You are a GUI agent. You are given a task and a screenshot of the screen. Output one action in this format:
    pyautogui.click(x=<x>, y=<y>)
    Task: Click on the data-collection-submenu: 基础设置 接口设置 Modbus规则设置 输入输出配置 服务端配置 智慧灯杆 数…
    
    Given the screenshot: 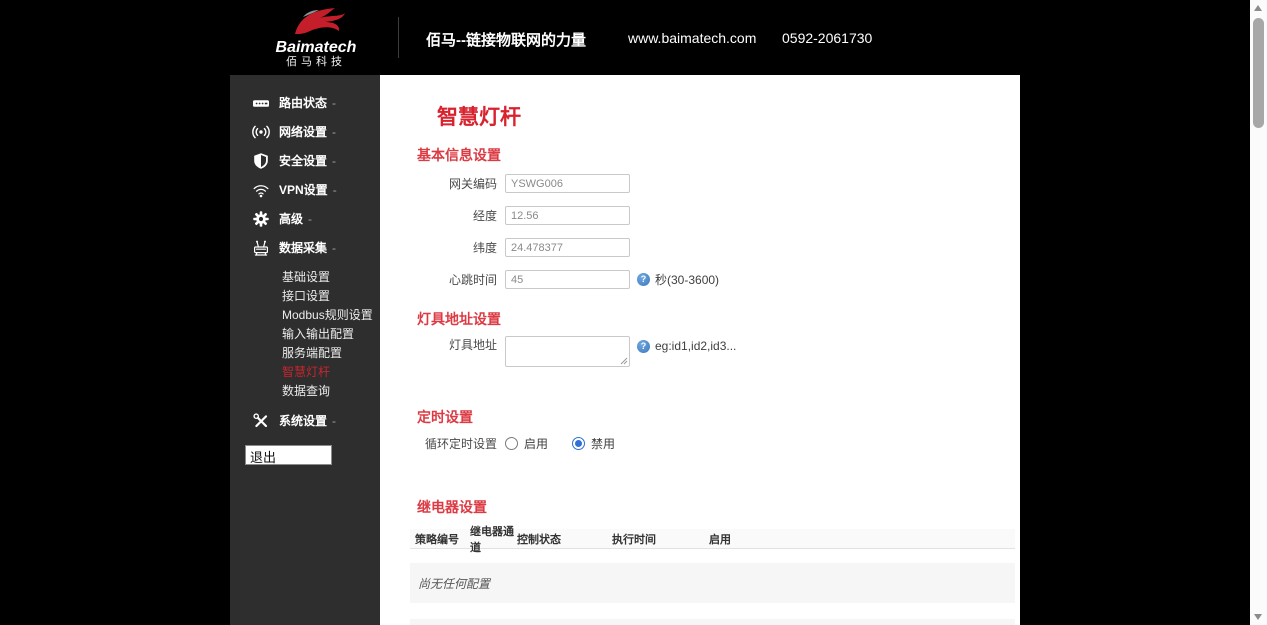 What is the action you would take?
    pyautogui.click(x=305, y=332)
    